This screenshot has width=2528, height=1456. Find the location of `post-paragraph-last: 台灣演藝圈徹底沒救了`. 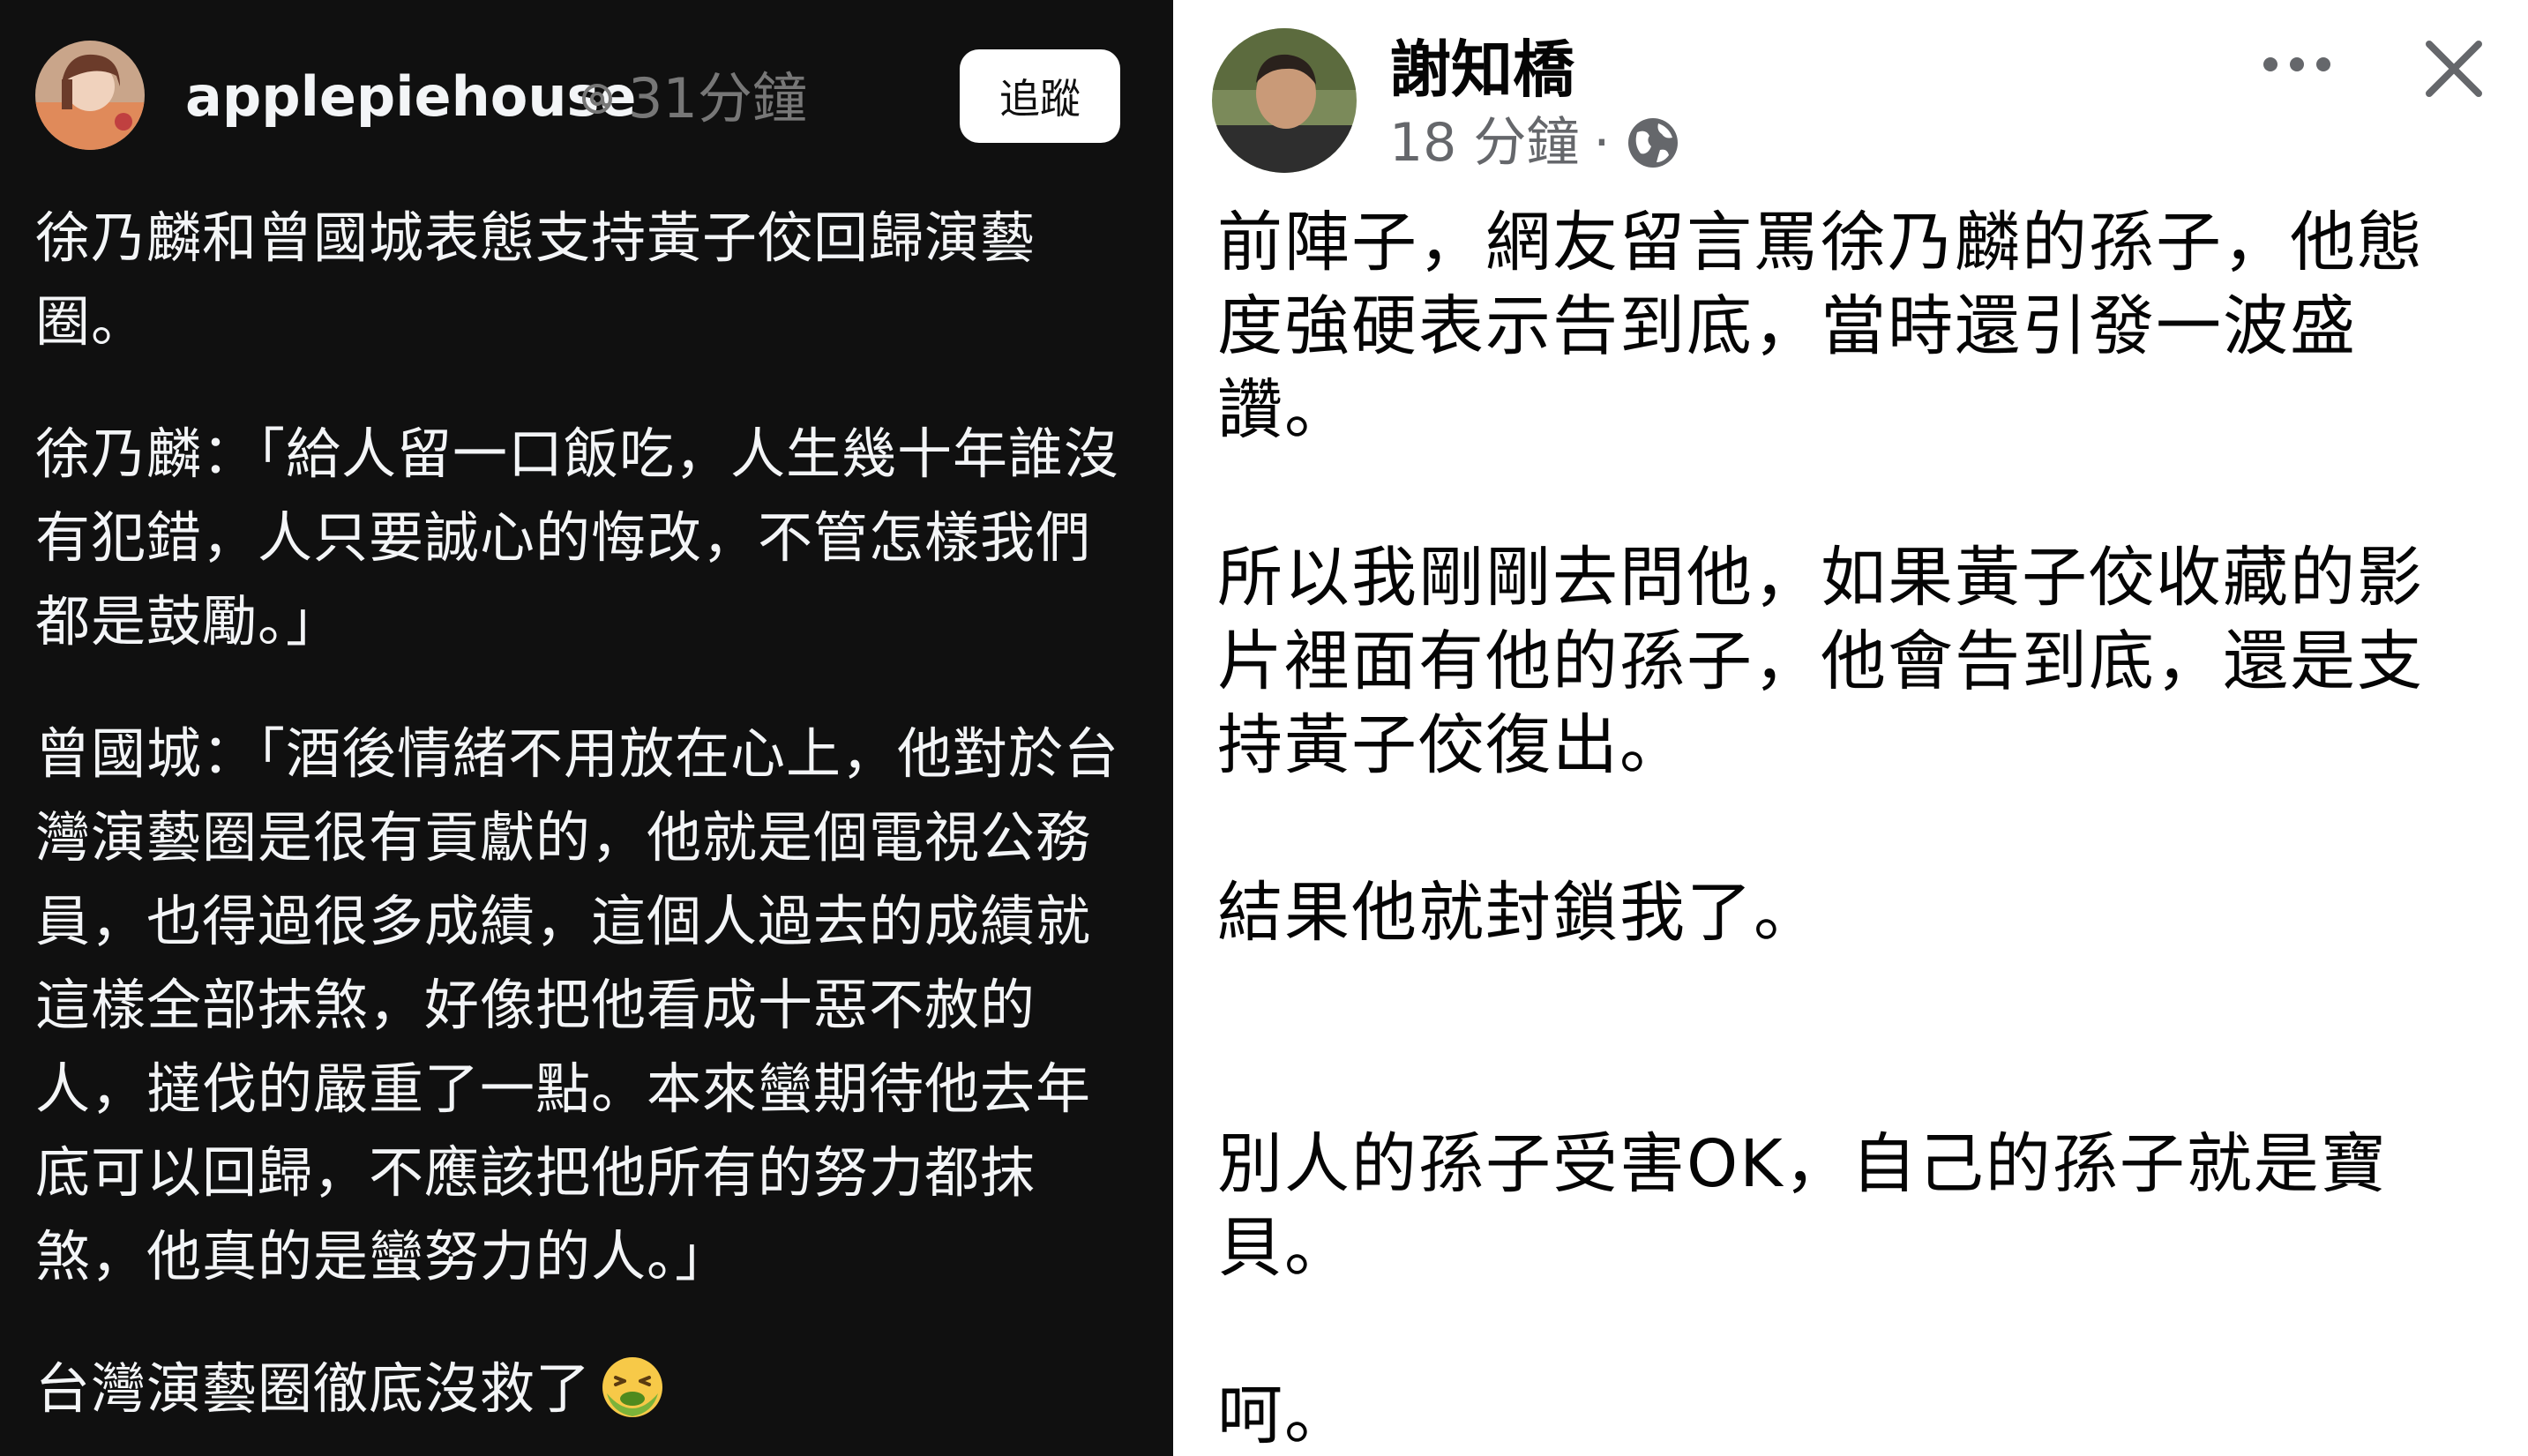

post-paragraph-last: 台灣演藝圈徹底沒救了 is located at coordinates (577, 1388).